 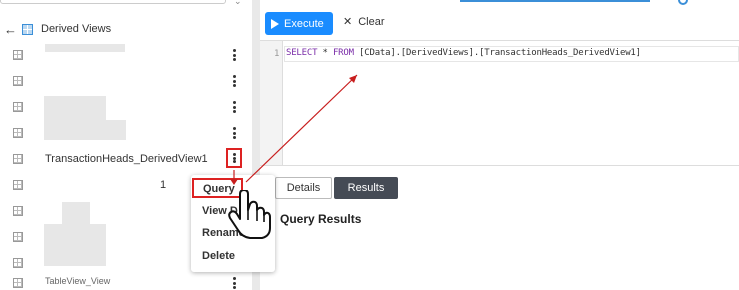 What do you see at coordinates (321, 219) in the screenshot?
I see `results-title: Query Results` at bounding box center [321, 219].